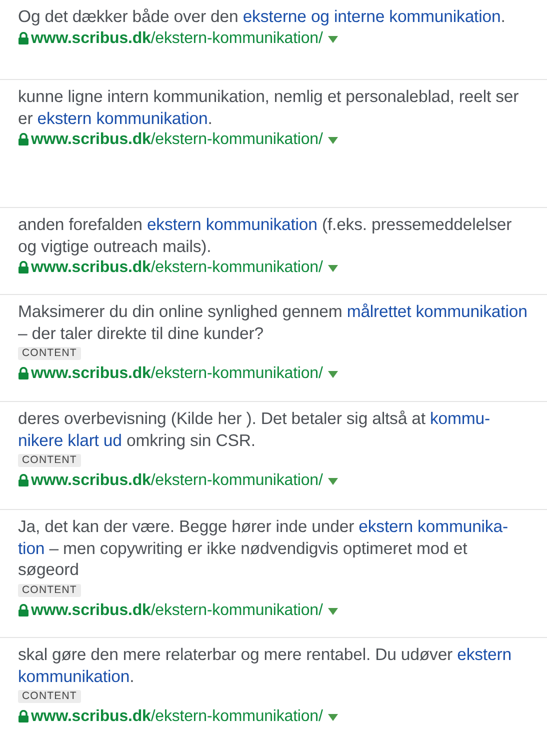 This screenshot has width=547, height=736. What do you see at coordinates (31, 548) in the screenshot?
I see `snippet-link: tion` at bounding box center [31, 548].